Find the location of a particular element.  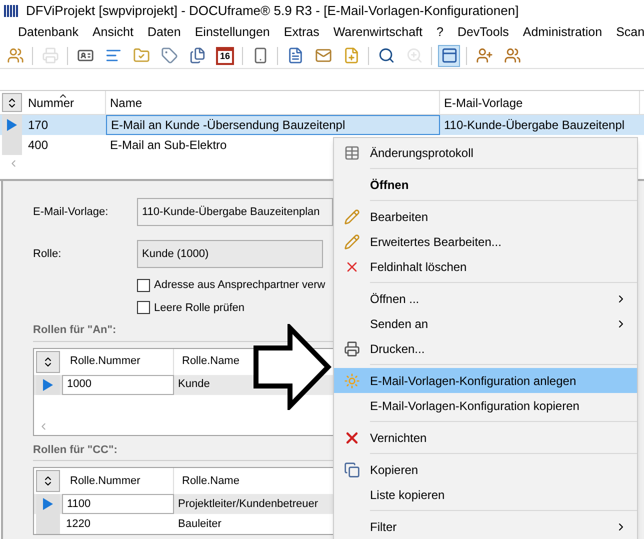

checkbox-label: Adresse aus Ansprechpartner verw is located at coordinates (240, 285).